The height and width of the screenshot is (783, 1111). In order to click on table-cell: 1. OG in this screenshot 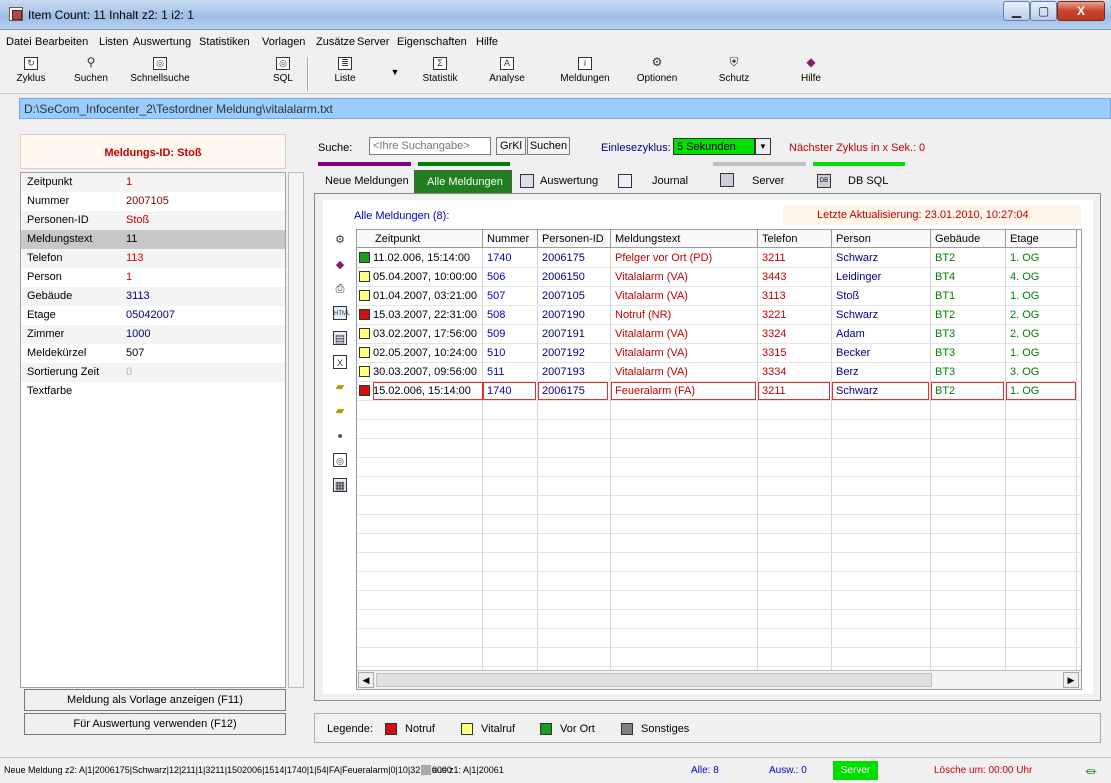, I will do `click(1024, 296)`.